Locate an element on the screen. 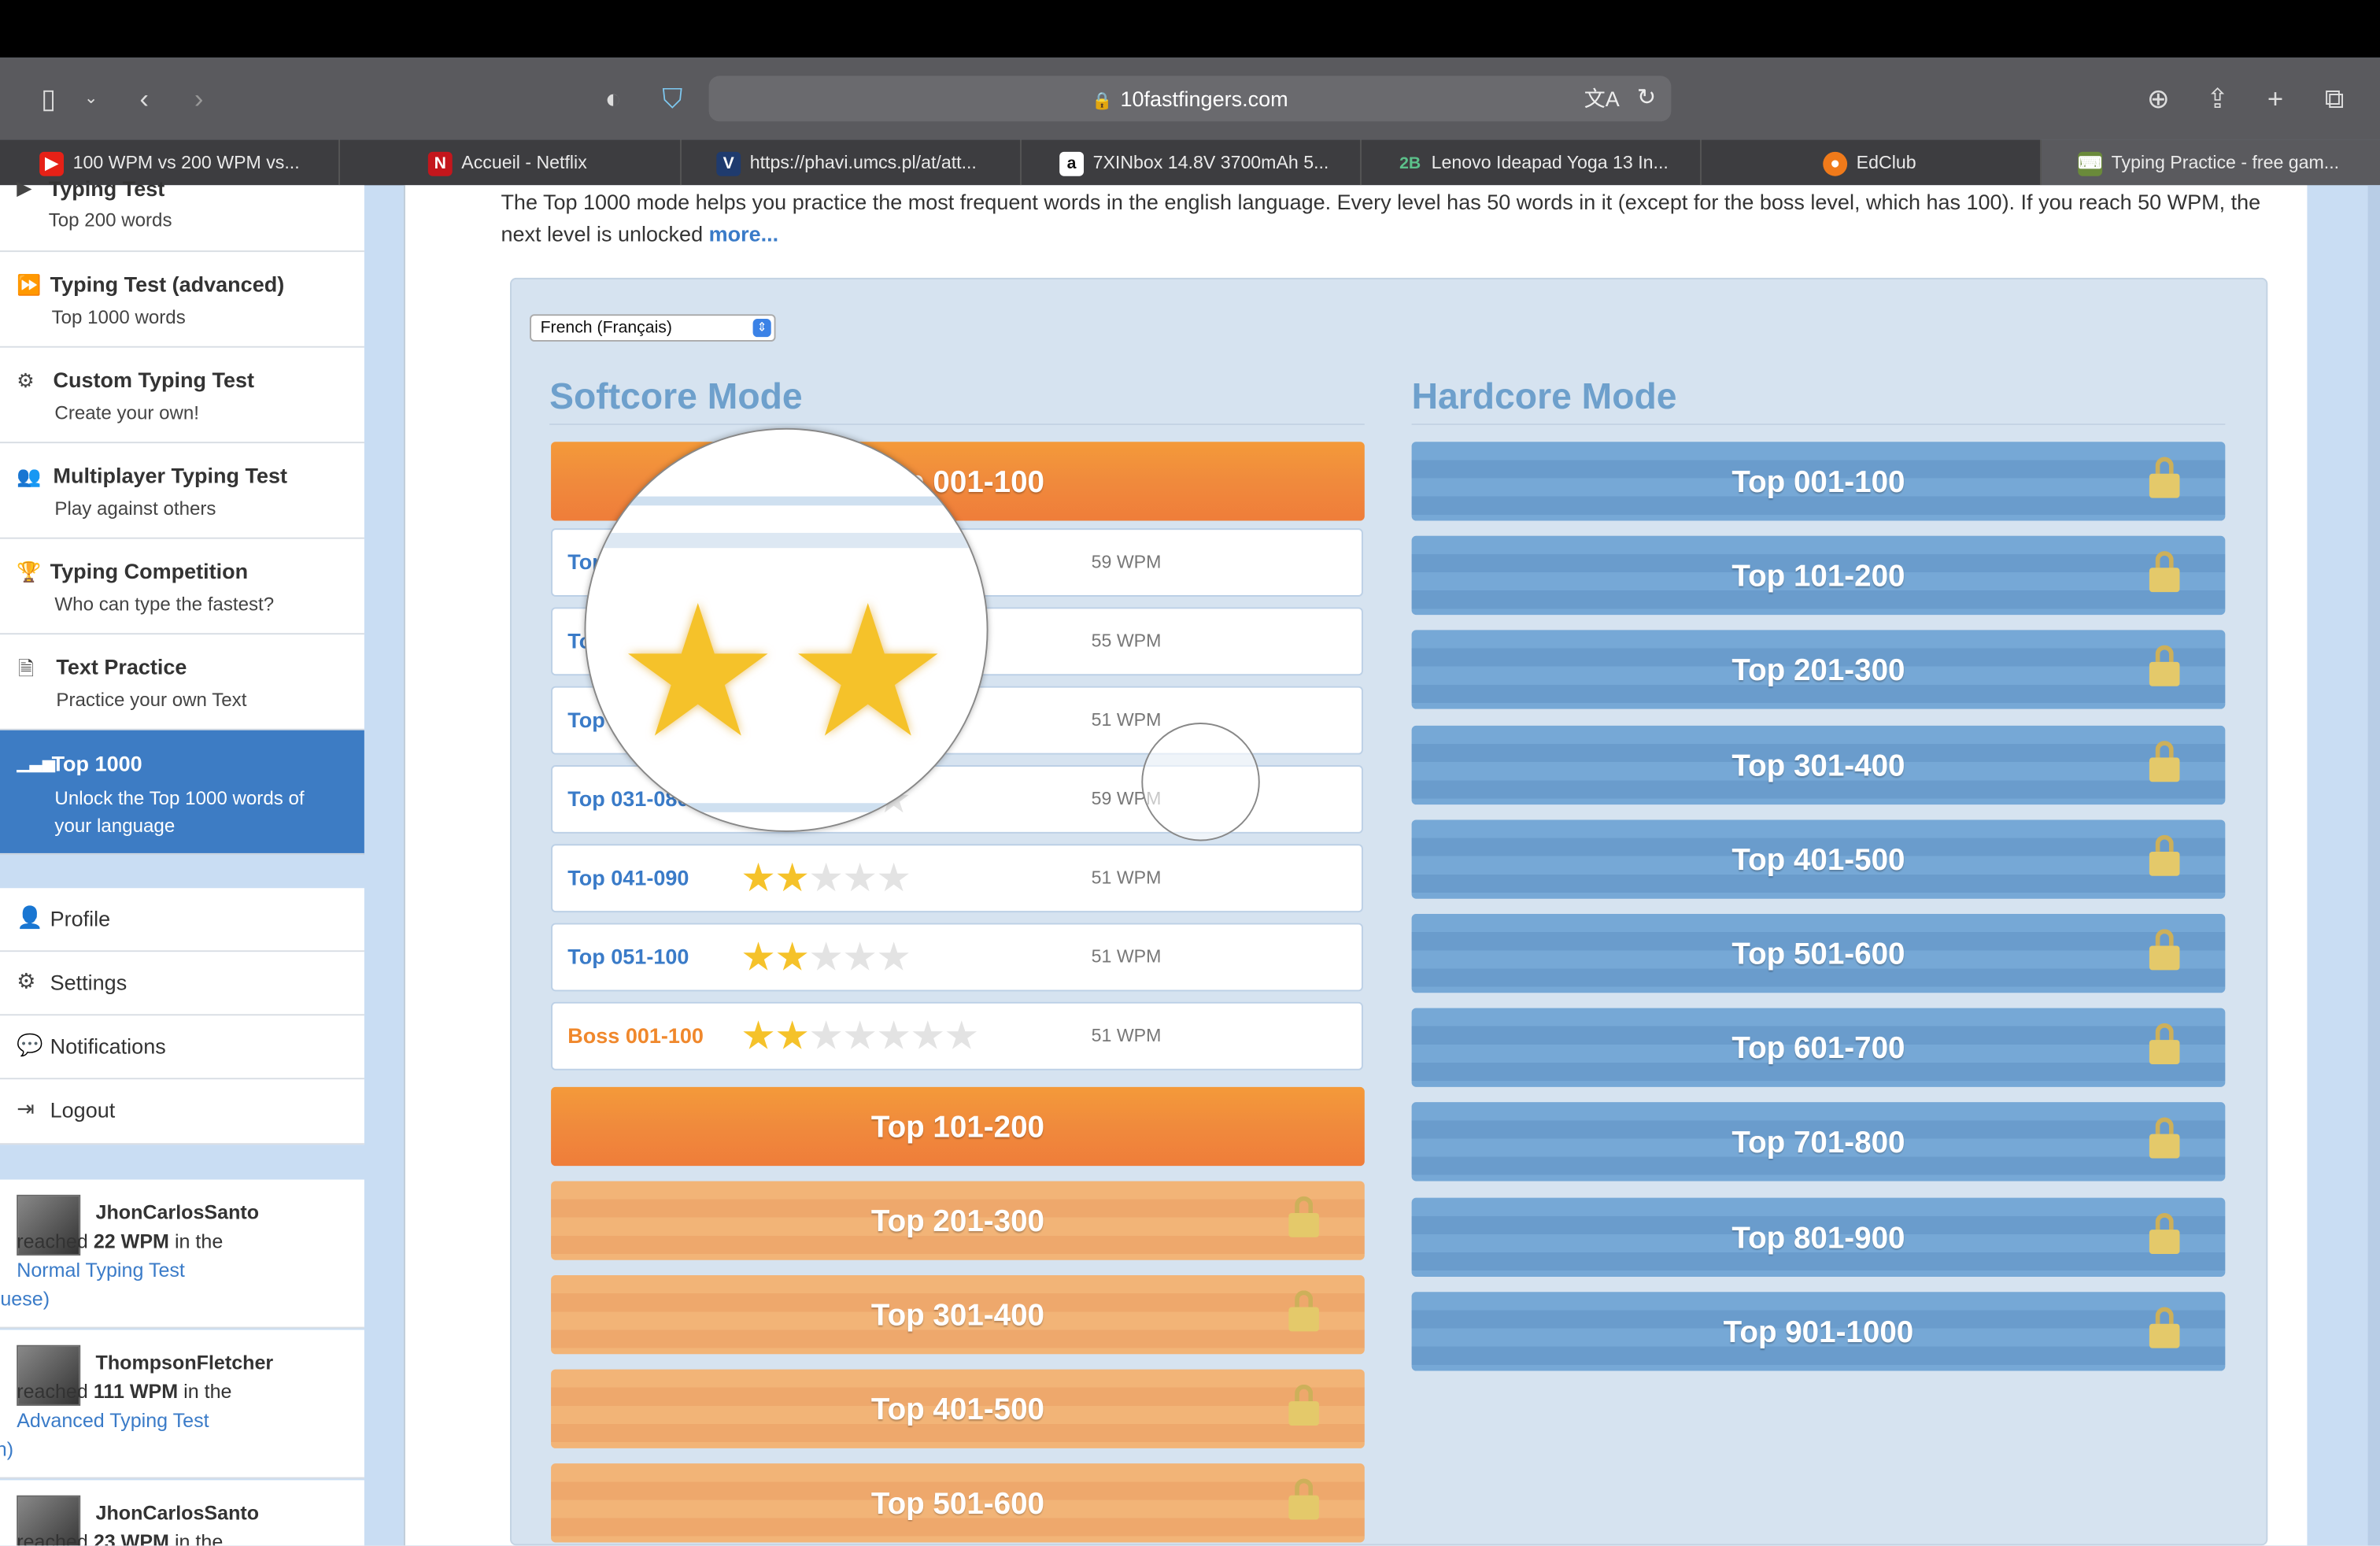 This screenshot has height=1546, width=2380. sidebar-item-title: Typing Competition is located at coordinates (149, 570).